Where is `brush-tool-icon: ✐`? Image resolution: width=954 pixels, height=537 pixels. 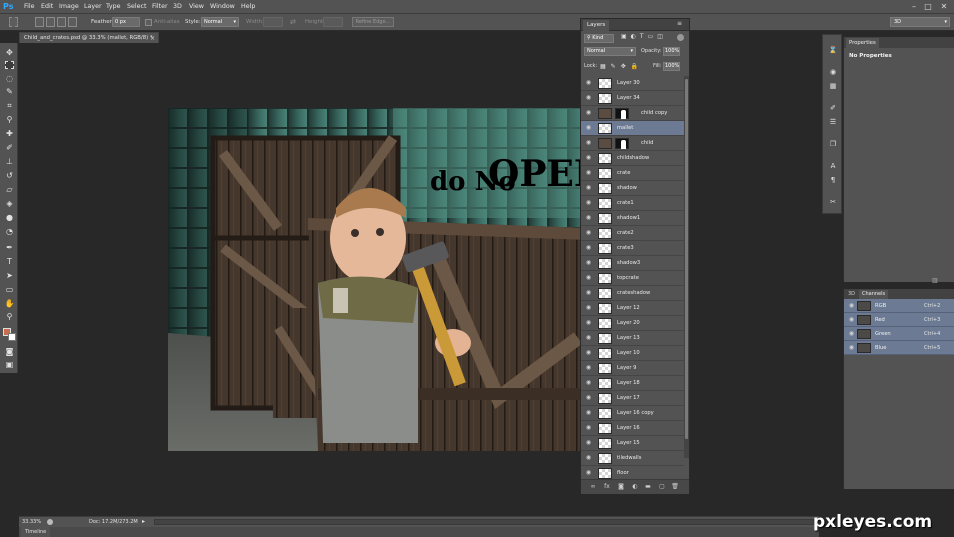
brush-tool-icon: ✐ is located at coordinates (9, 147).